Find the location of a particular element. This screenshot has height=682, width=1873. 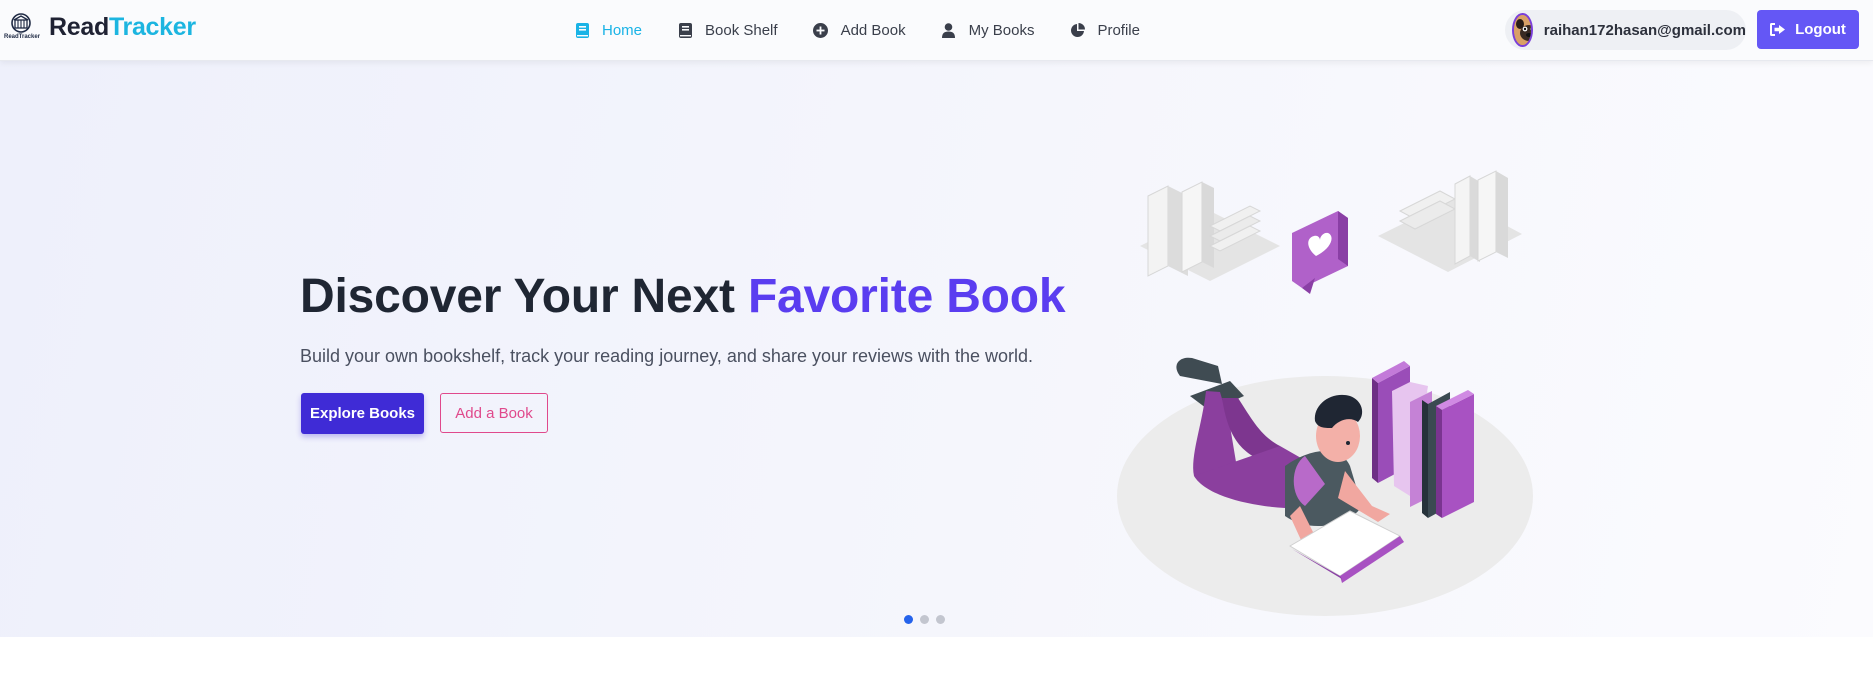

chart-pie-icon is located at coordinates (1077, 30).